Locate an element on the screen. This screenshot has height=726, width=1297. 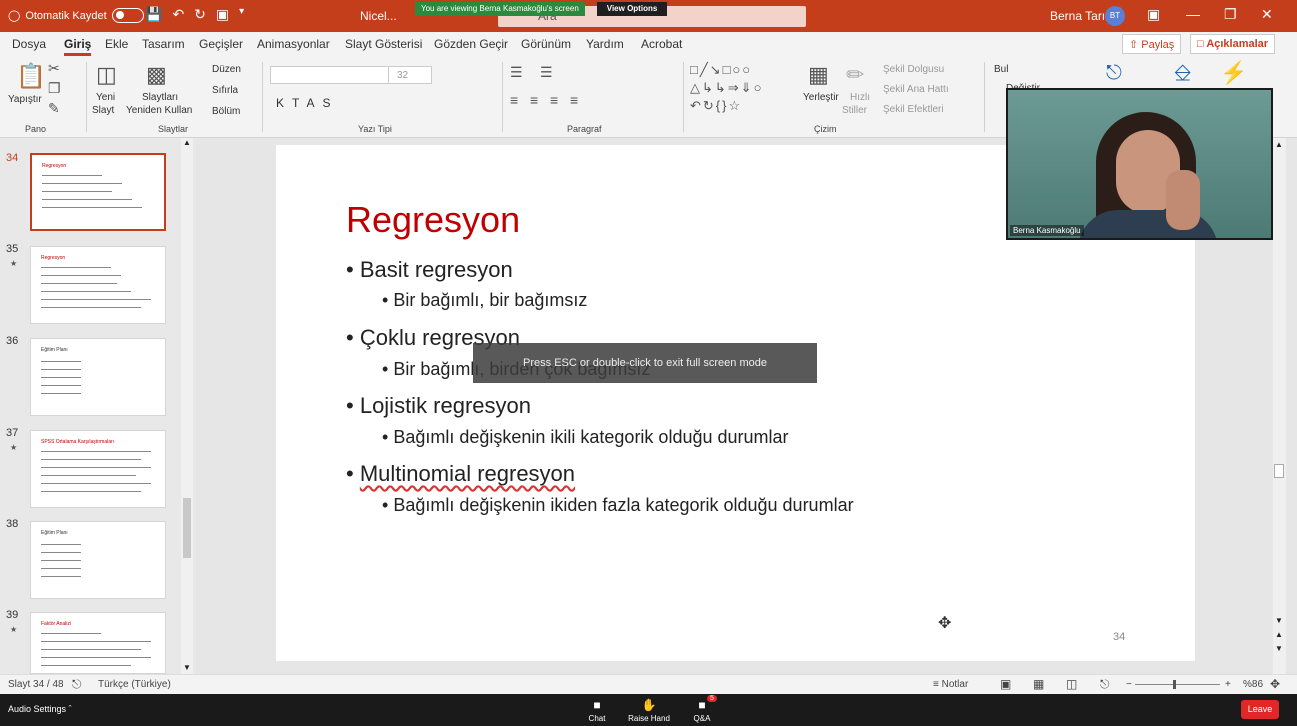
bullets-icon: ☰ is located at coordinates (516, 72).